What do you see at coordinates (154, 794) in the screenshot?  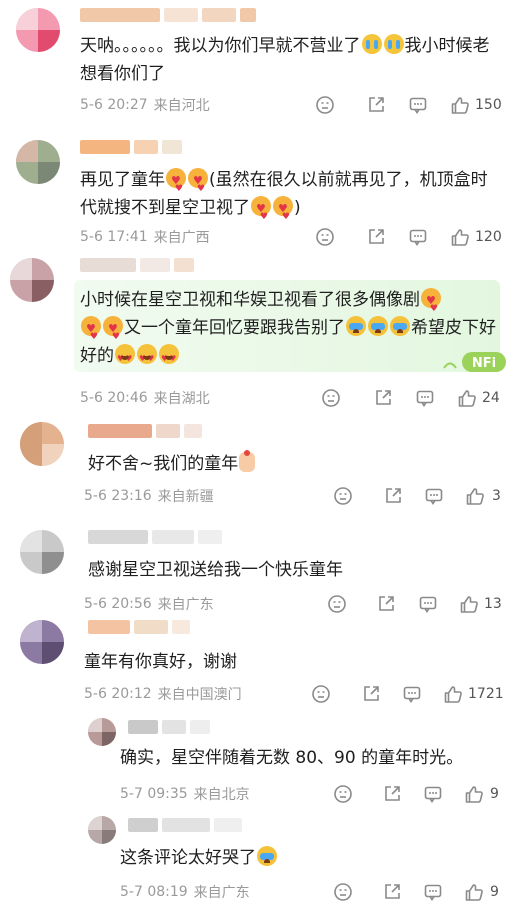 I see `timestamp: 5-7 09:35` at bounding box center [154, 794].